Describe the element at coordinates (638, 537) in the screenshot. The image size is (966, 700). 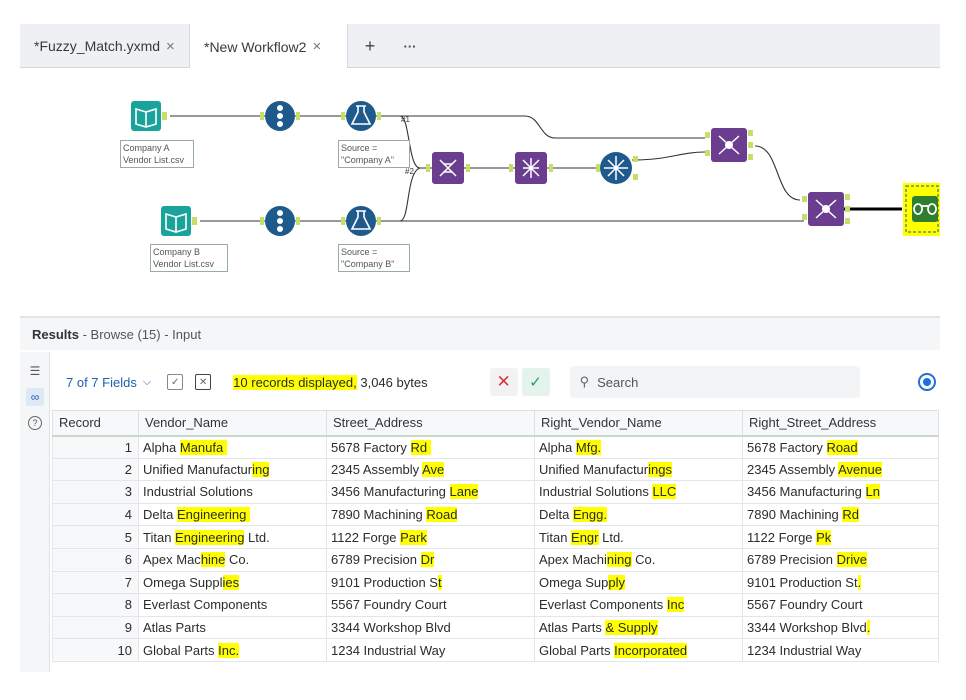
I see `right-vendor-name-cell: Titan Engr Ltd.` at that location.